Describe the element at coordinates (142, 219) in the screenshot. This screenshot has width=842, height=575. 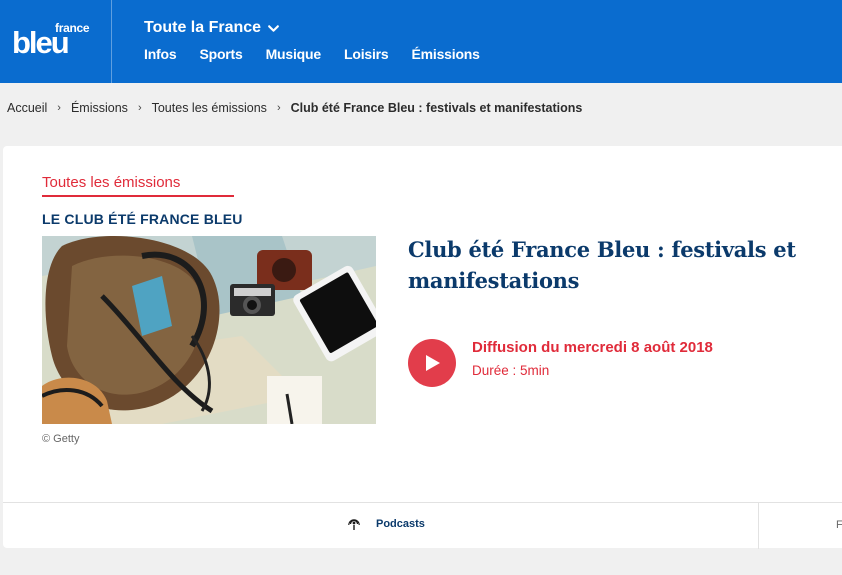
I see `show-name: LE CLUB ÉTÉ FRANCE BLEU` at that location.